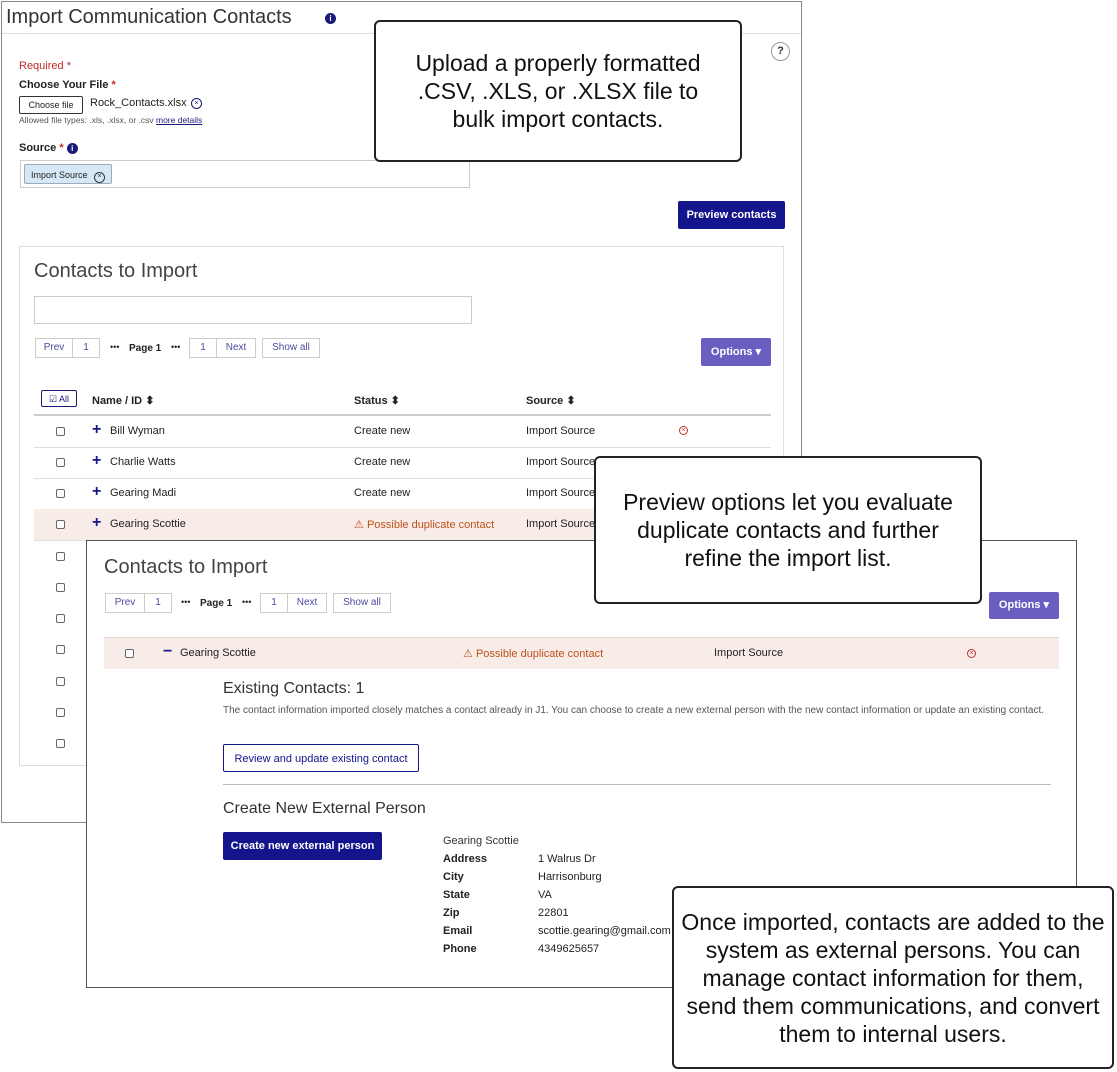 The height and width of the screenshot is (1072, 1117). Describe the element at coordinates (179, 120) in the screenshot. I see `more-details-link: more details` at that location.